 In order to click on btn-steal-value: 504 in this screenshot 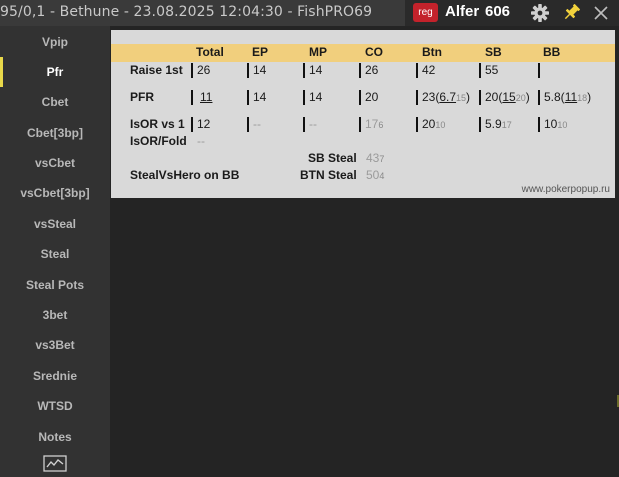, I will do `click(375, 175)`.